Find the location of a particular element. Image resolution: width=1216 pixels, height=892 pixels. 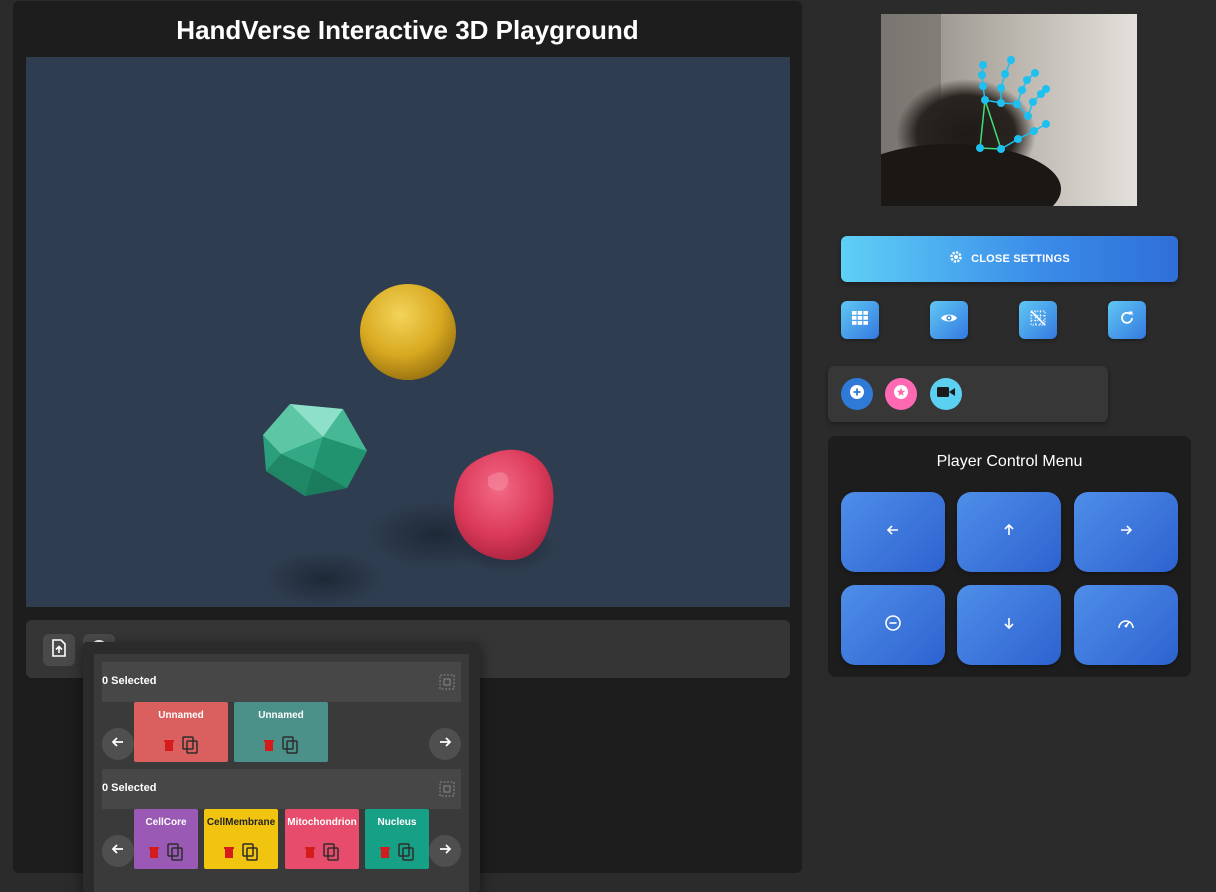

arrow-up-icon is located at coordinates (1009, 532).